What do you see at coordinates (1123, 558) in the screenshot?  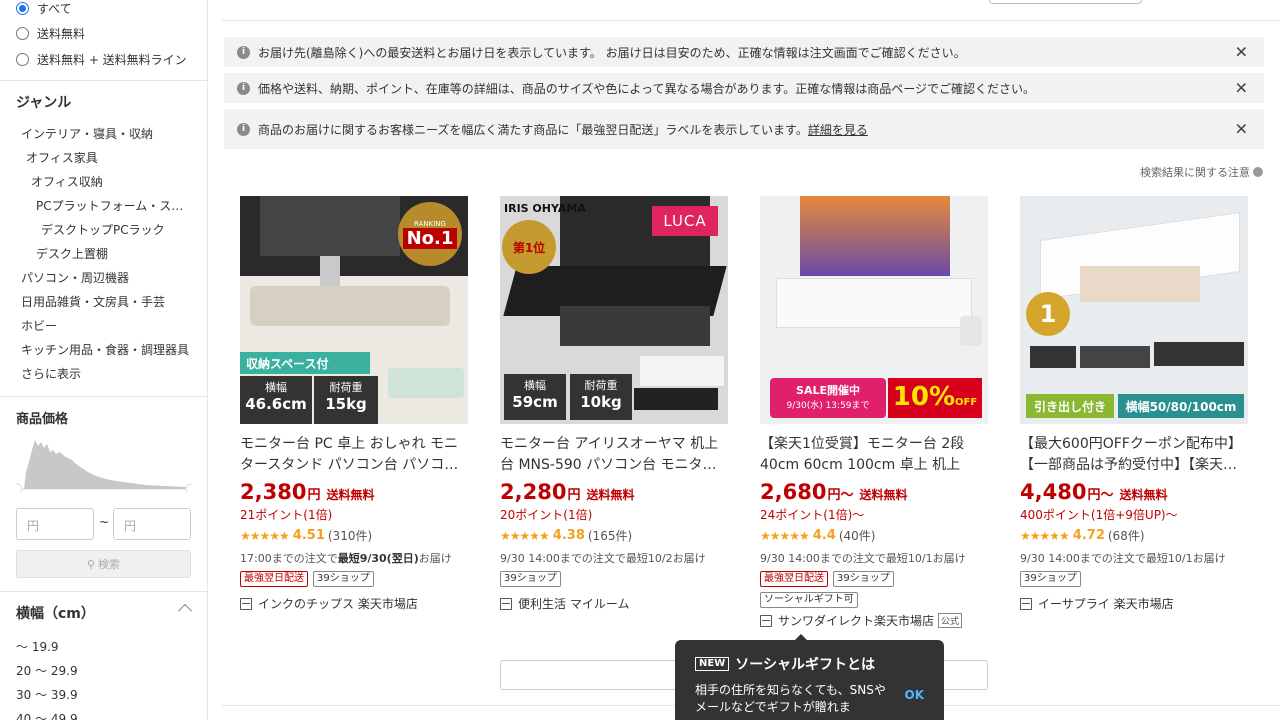 I see `delivery-info: 9/30 14:00までの注文で最短10/1お届け` at bounding box center [1123, 558].